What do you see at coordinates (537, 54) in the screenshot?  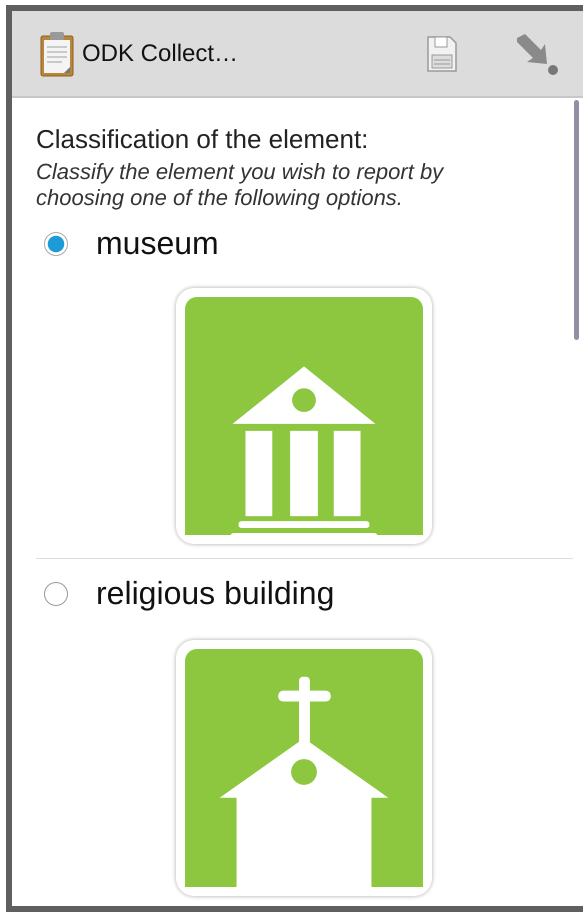 I see `arrow-icon` at bounding box center [537, 54].